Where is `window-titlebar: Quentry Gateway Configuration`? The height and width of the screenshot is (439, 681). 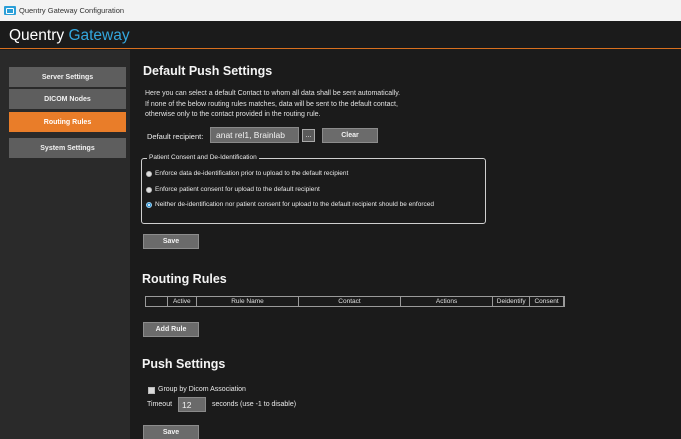
window-titlebar: Quentry Gateway Configuration is located at coordinates (340, 10).